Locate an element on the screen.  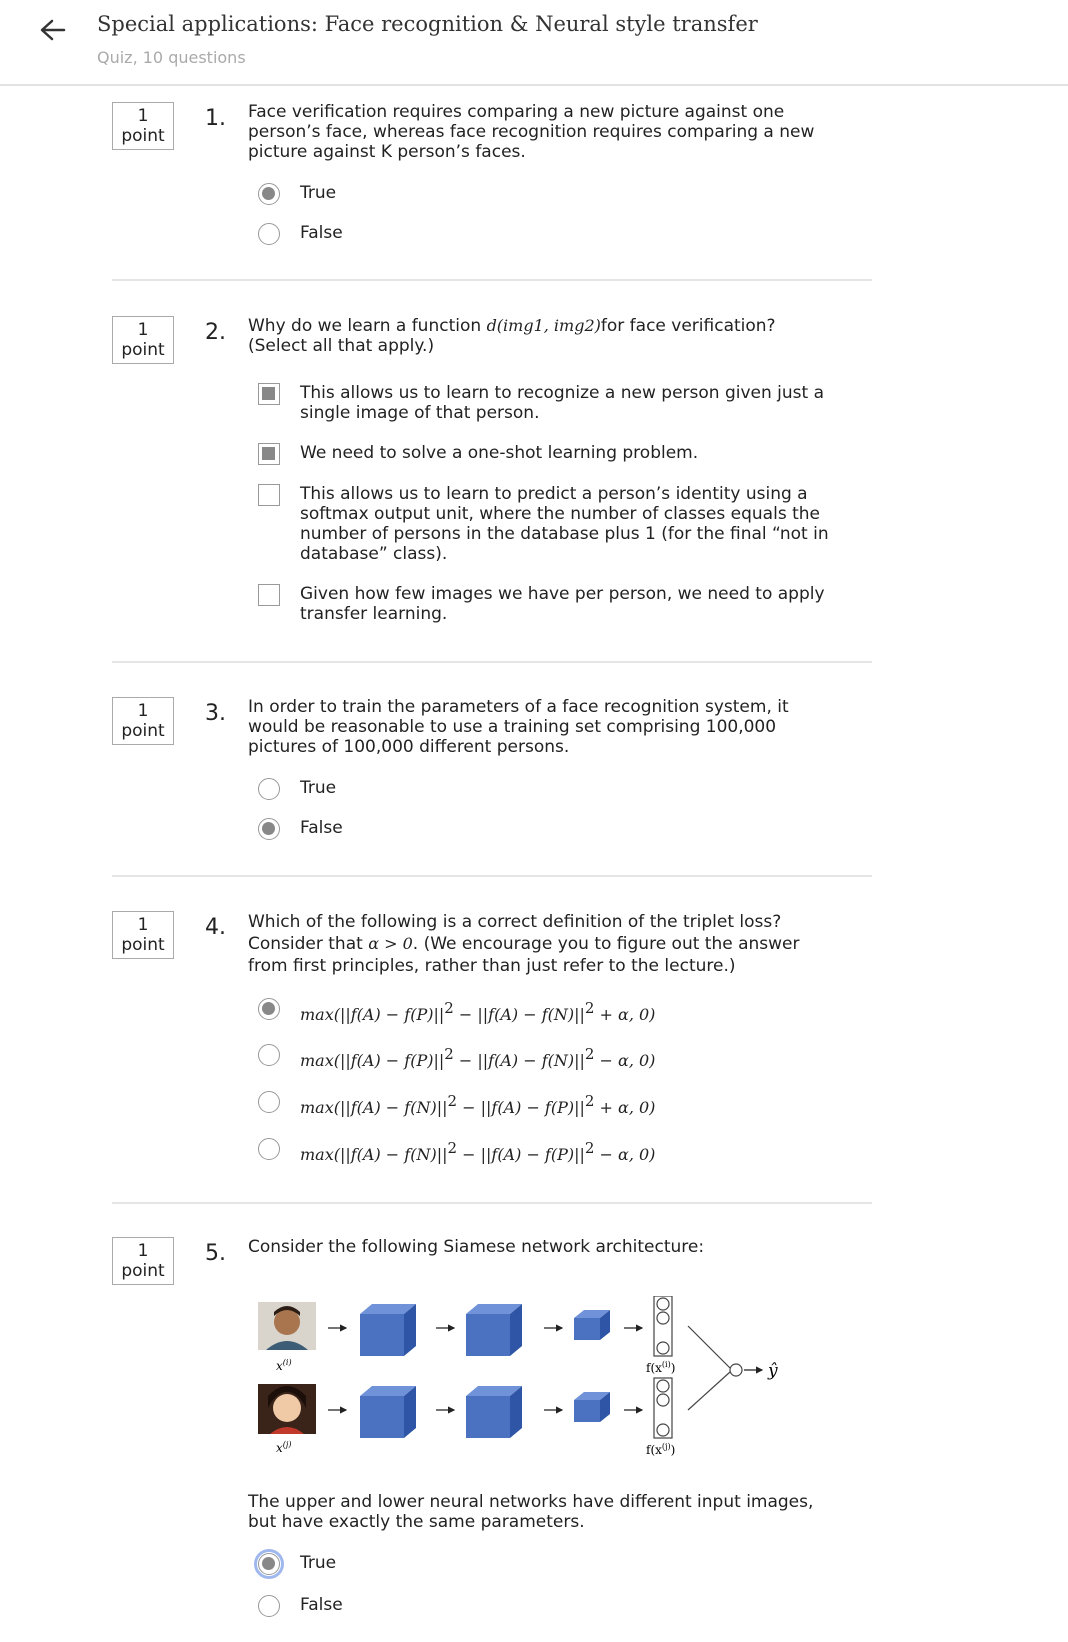
question-number: 1. is located at coordinates (215, 118).